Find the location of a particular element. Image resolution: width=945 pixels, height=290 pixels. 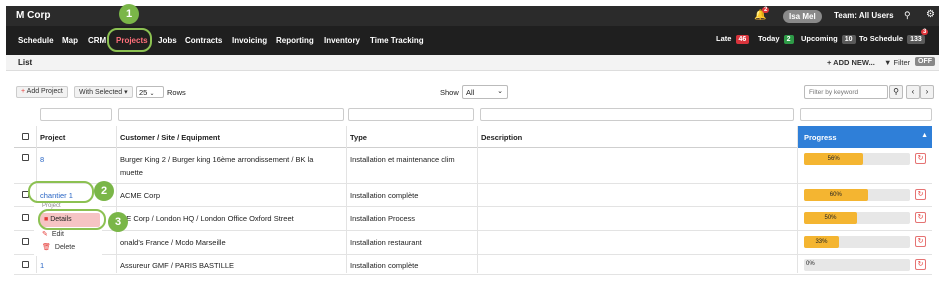

project-link: 1 is located at coordinates (42, 265).